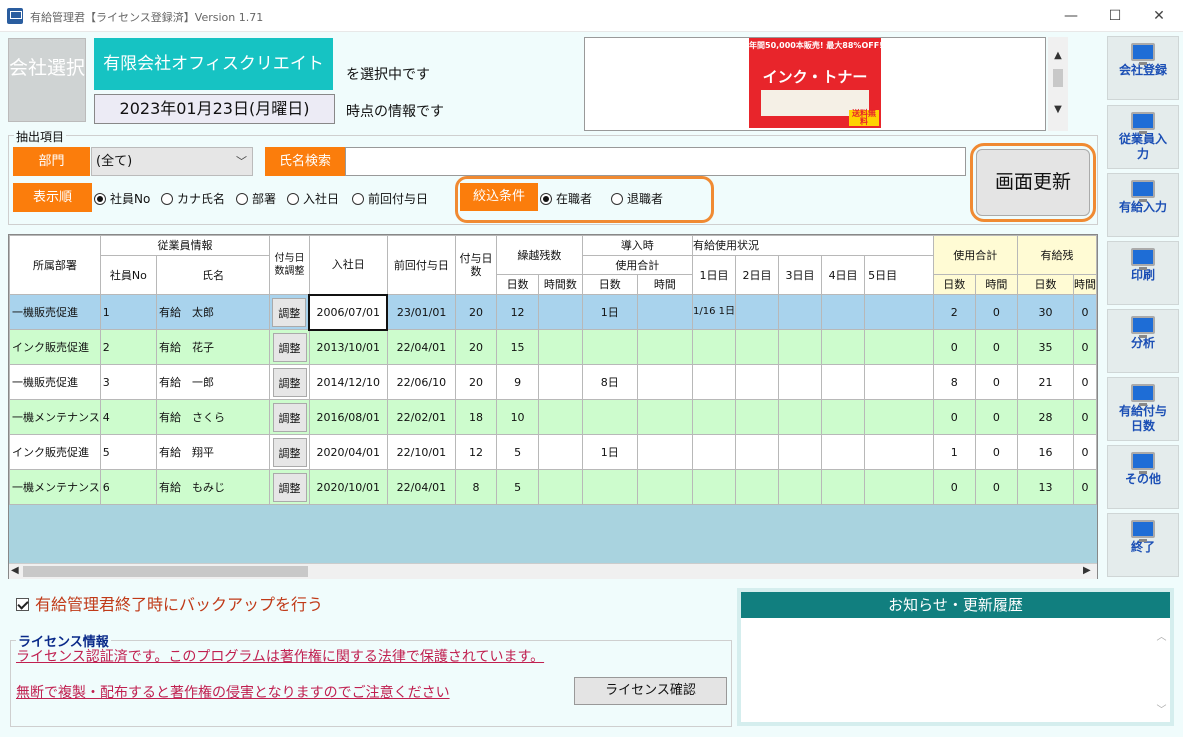  Describe the element at coordinates (1159, 16) in the screenshot. I see `close-button: ✕` at that location.